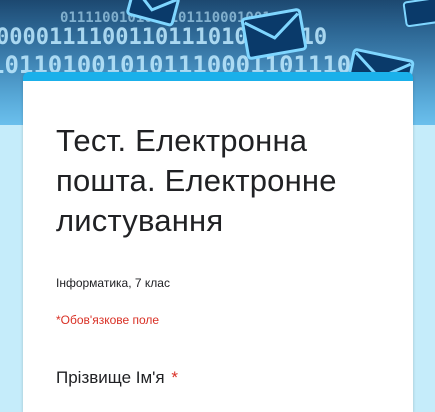 The height and width of the screenshot is (412, 435). I want to click on form-description: Інформатика, 7 клас, so click(113, 283).